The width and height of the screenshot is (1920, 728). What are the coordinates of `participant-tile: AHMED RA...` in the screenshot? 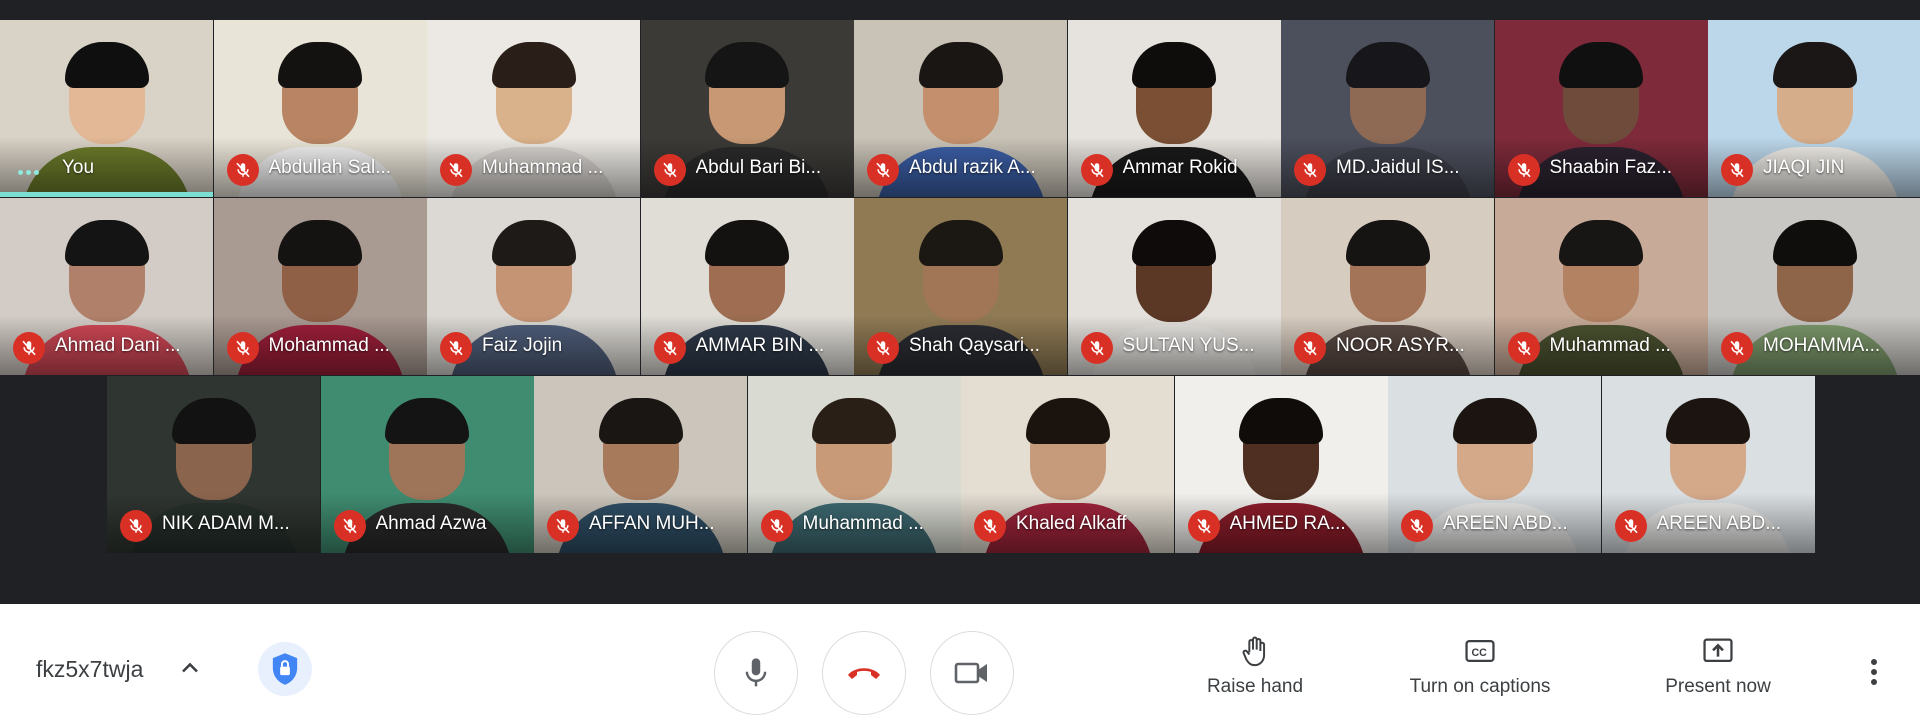 It's located at (1281, 464).